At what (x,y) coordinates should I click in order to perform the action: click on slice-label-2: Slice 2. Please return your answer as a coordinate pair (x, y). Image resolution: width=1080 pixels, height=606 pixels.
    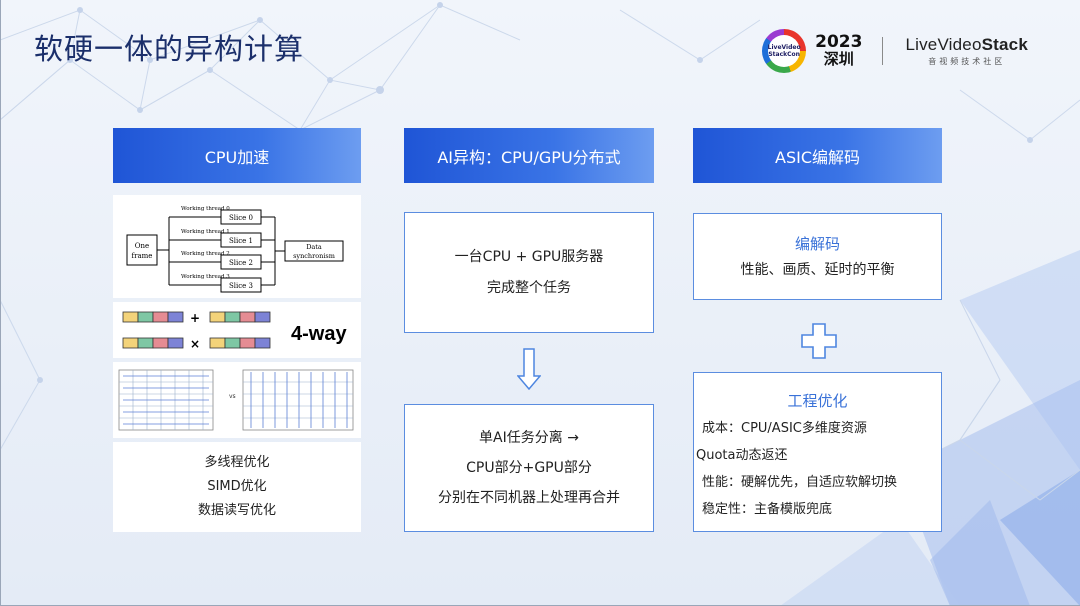
    Looking at the image, I should click on (241, 263).